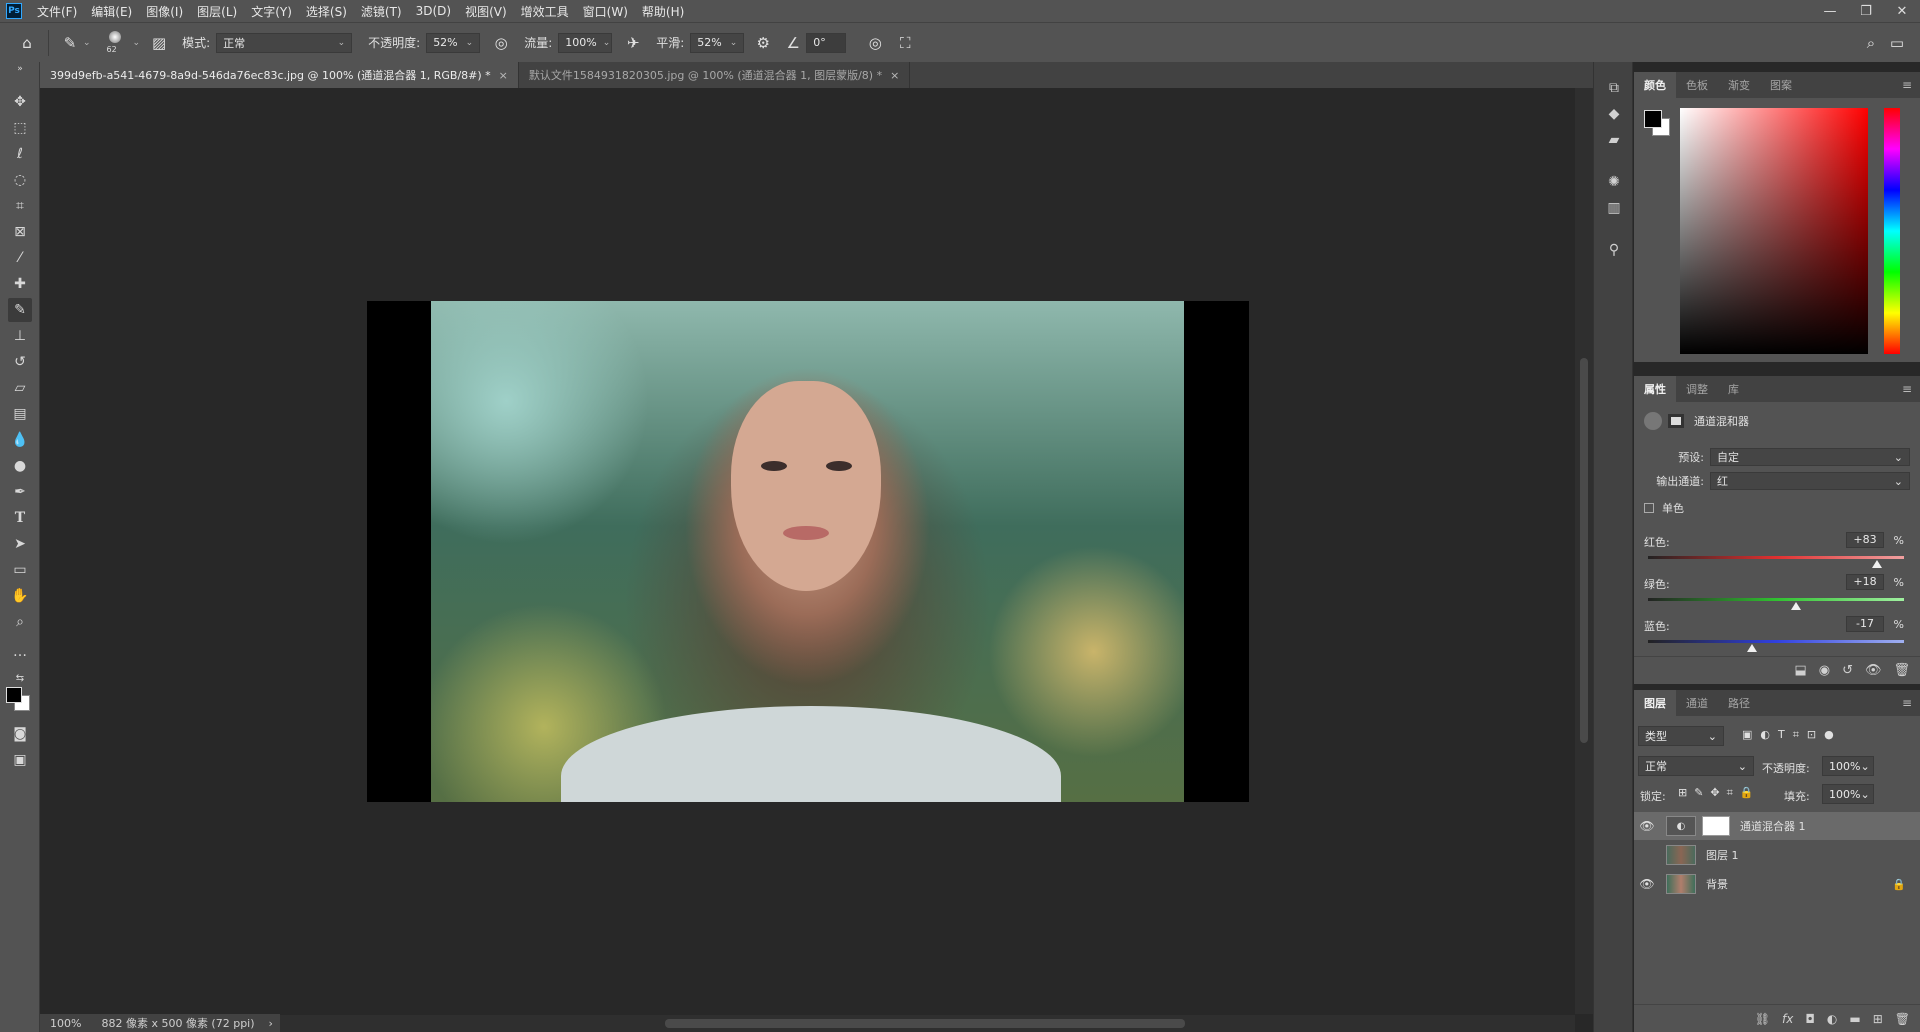 The height and width of the screenshot is (1032, 1920). I want to click on hand-tool-icon: ✋, so click(20, 596).